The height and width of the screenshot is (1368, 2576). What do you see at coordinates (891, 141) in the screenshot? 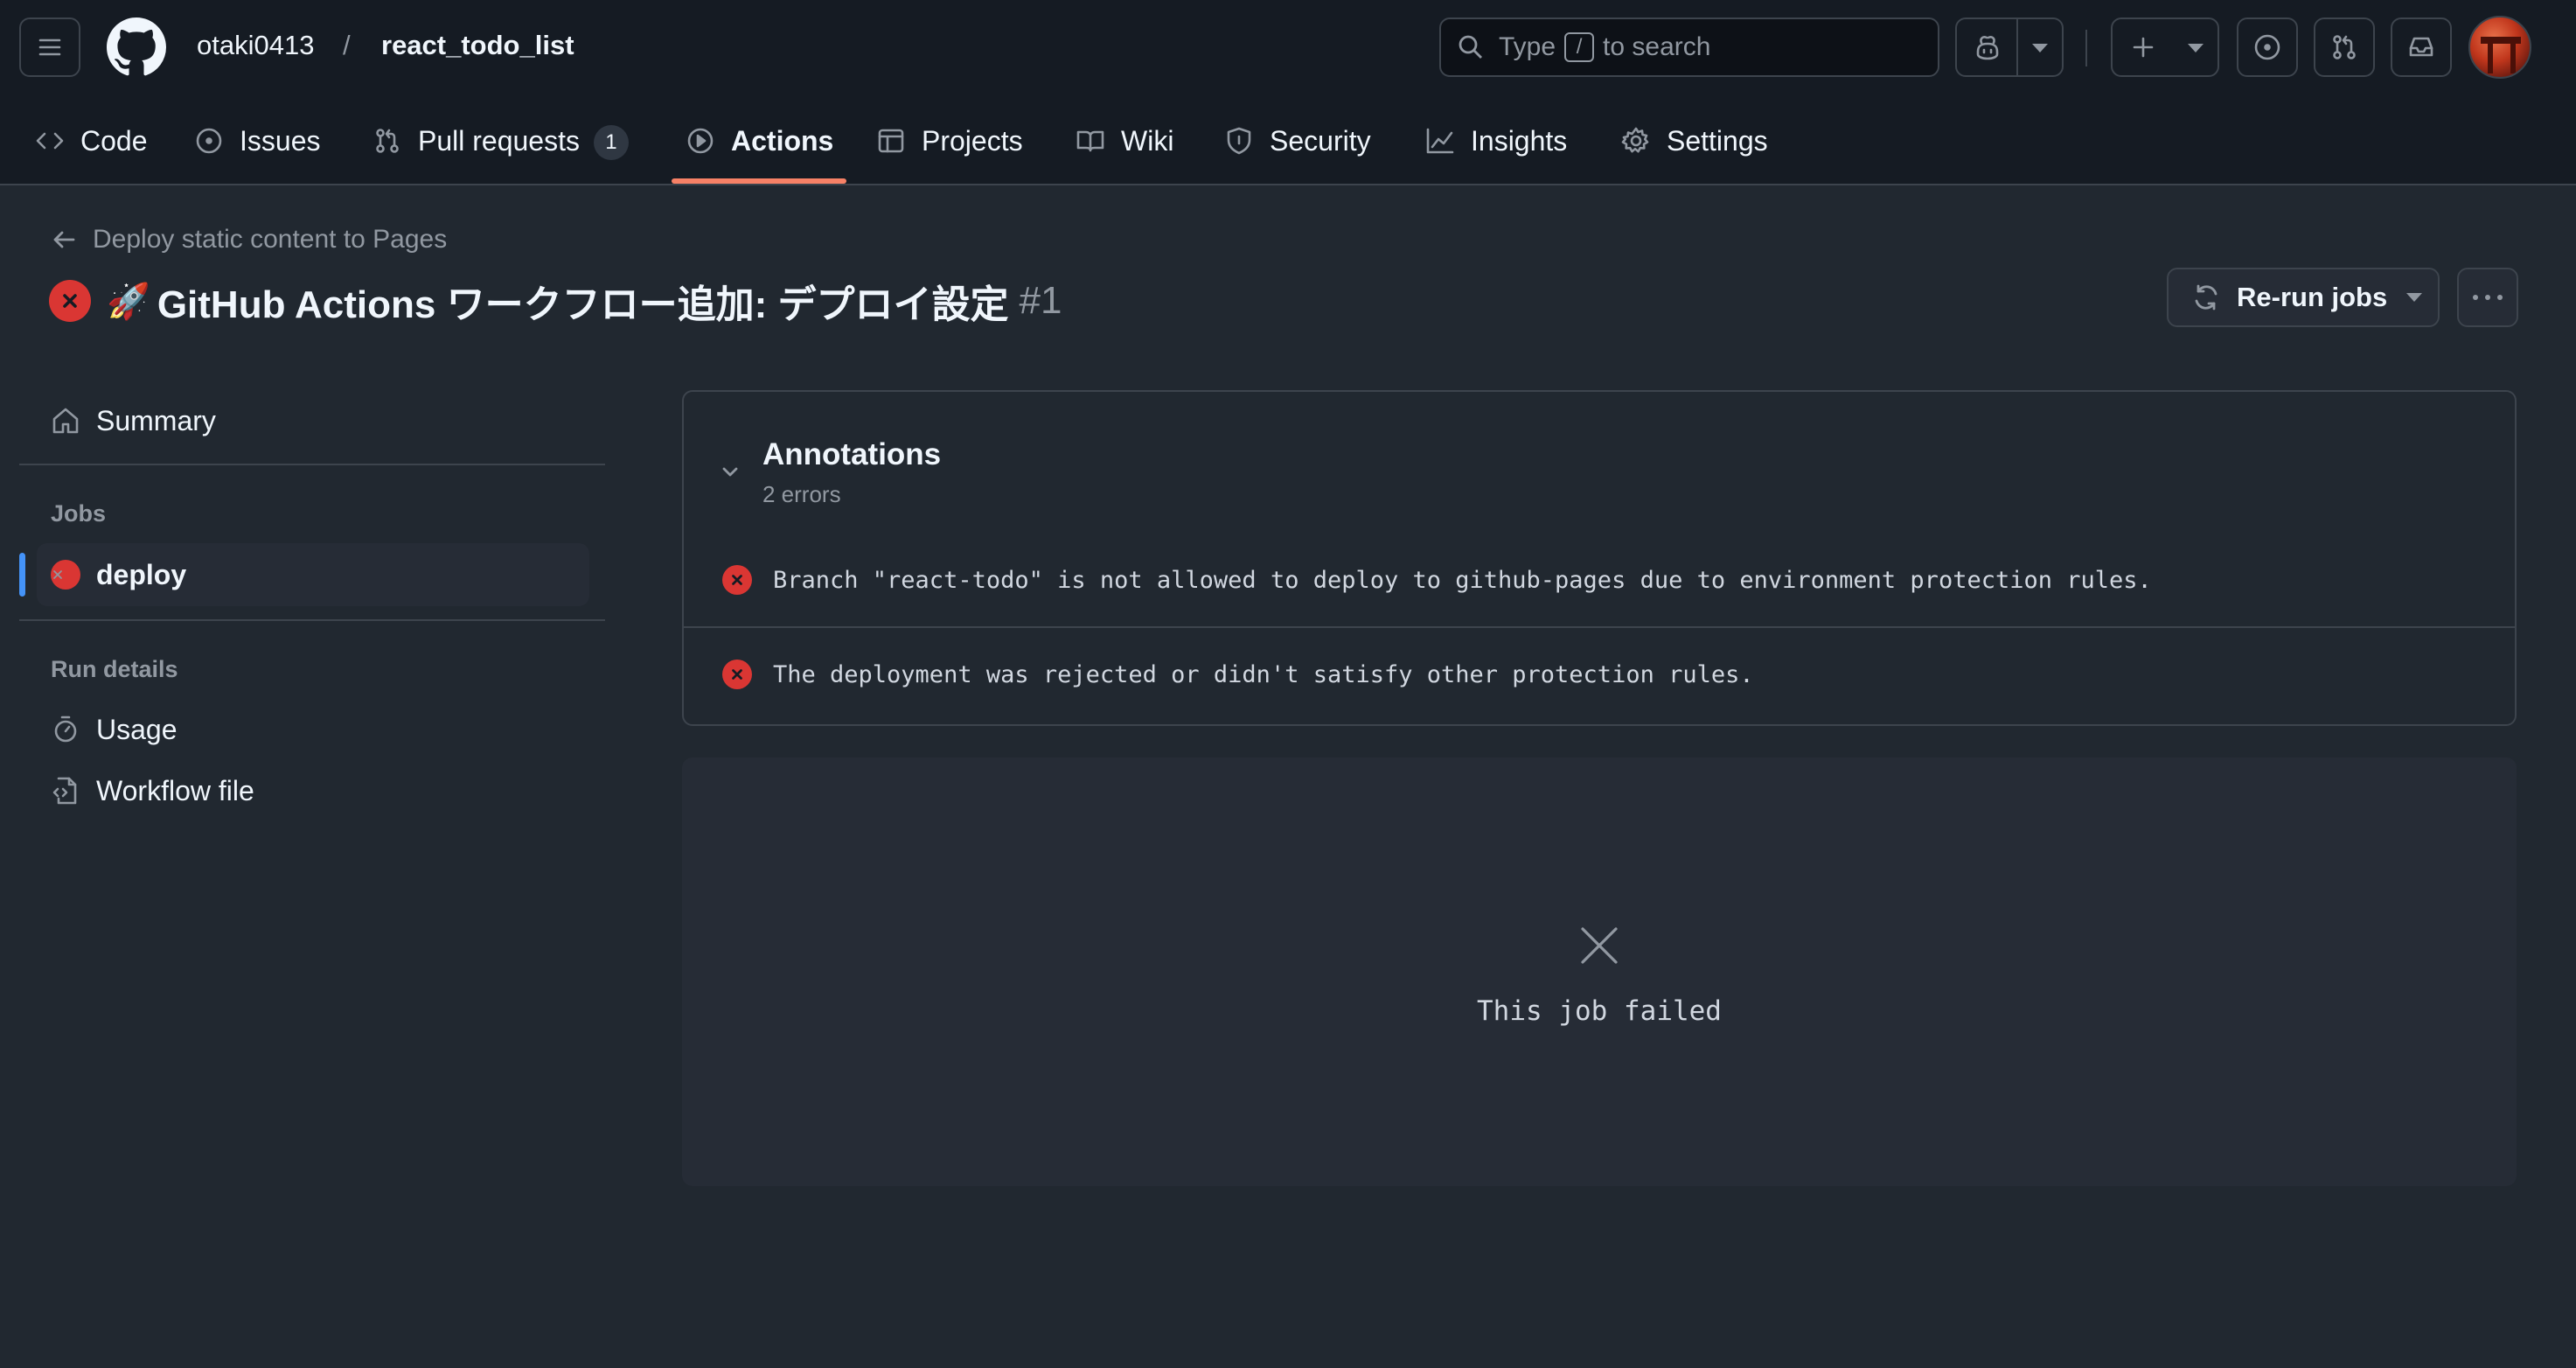
I see `table-icon` at bounding box center [891, 141].